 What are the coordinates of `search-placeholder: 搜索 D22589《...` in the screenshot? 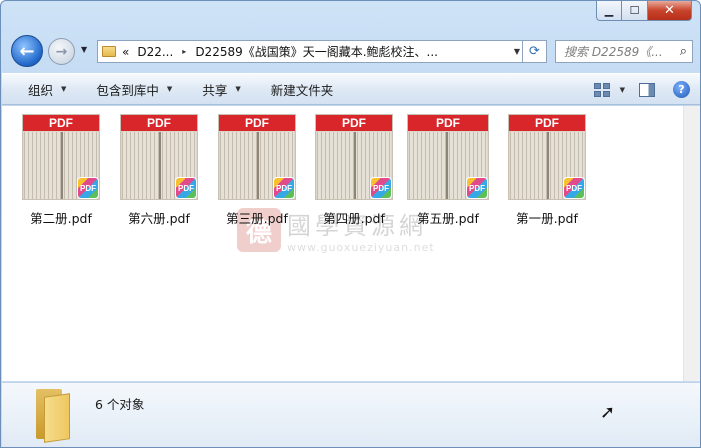 It's located at (613, 52).